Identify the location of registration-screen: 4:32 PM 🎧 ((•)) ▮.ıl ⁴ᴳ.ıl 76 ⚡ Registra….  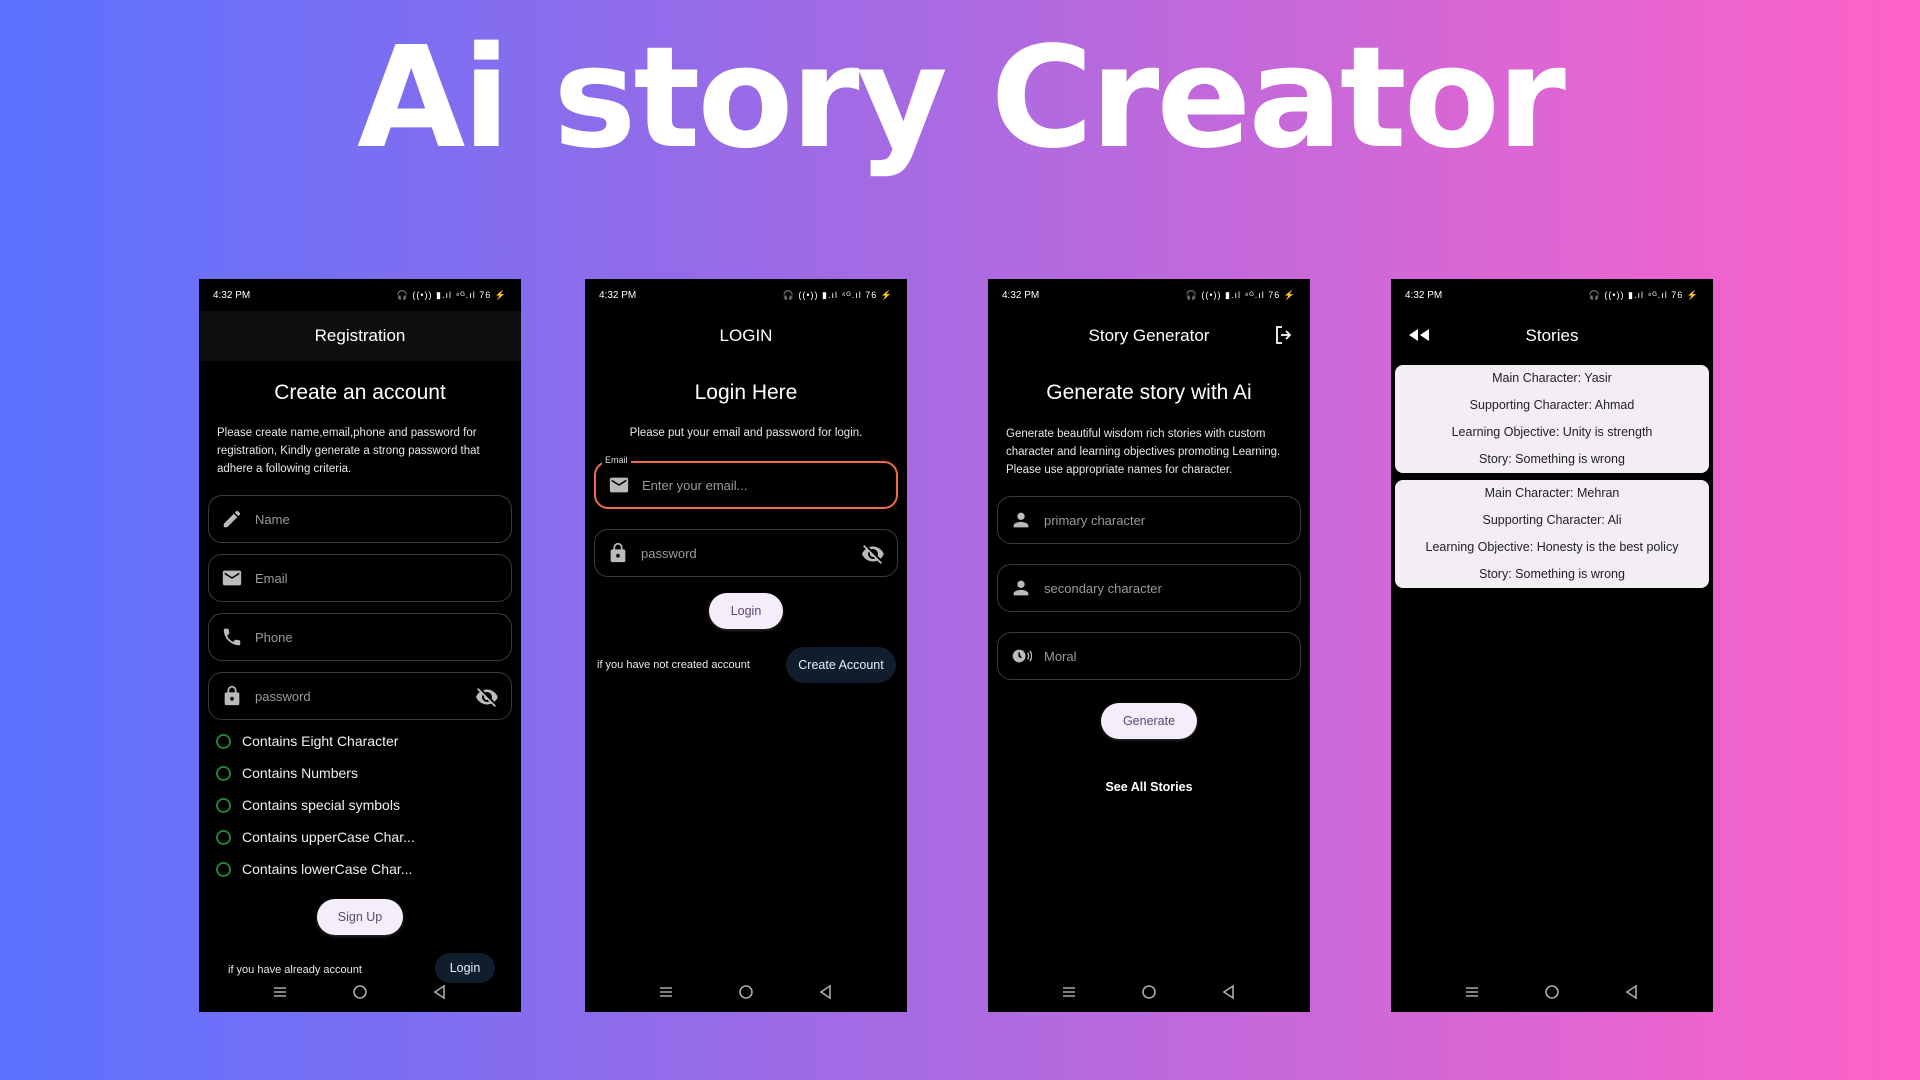
(360, 645).